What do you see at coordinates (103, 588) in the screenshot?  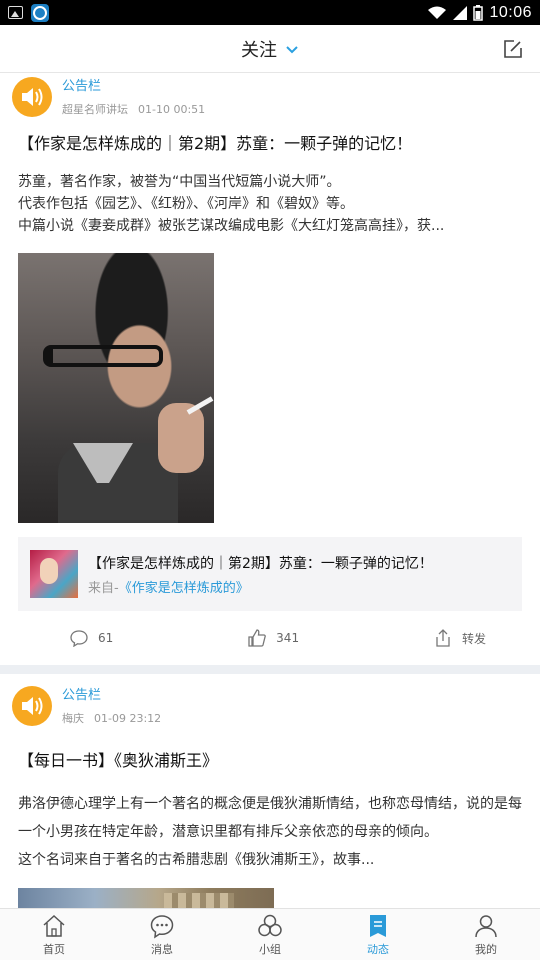 I see `source-prefix: 来自-` at bounding box center [103, 588].